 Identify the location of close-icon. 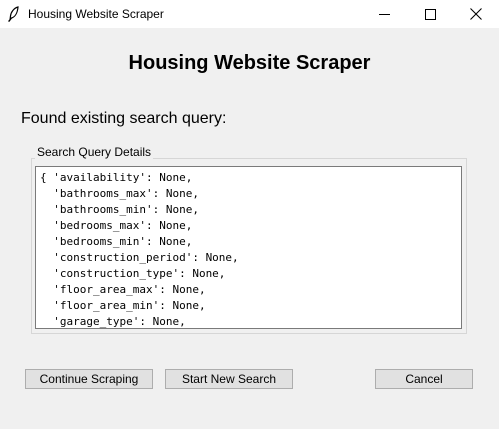
(476, 14).